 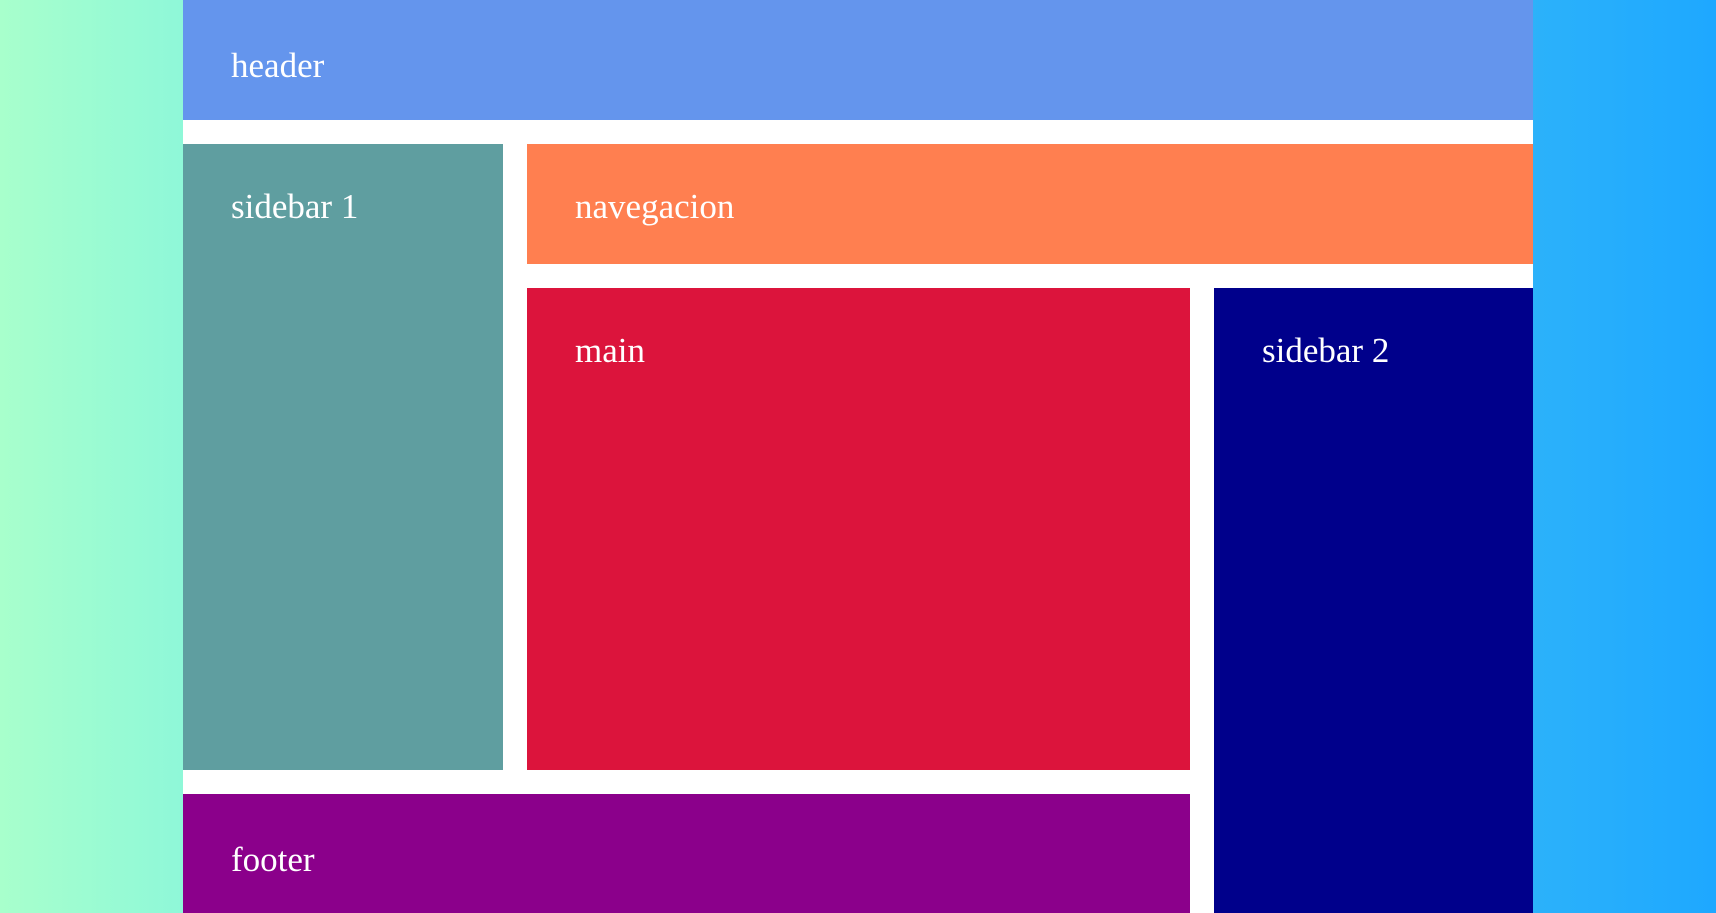 What do you see at coordinates (1030, 204) in the screenshot?
I see `navigation-panel: navegacion` at bounding box center [1030, 204].